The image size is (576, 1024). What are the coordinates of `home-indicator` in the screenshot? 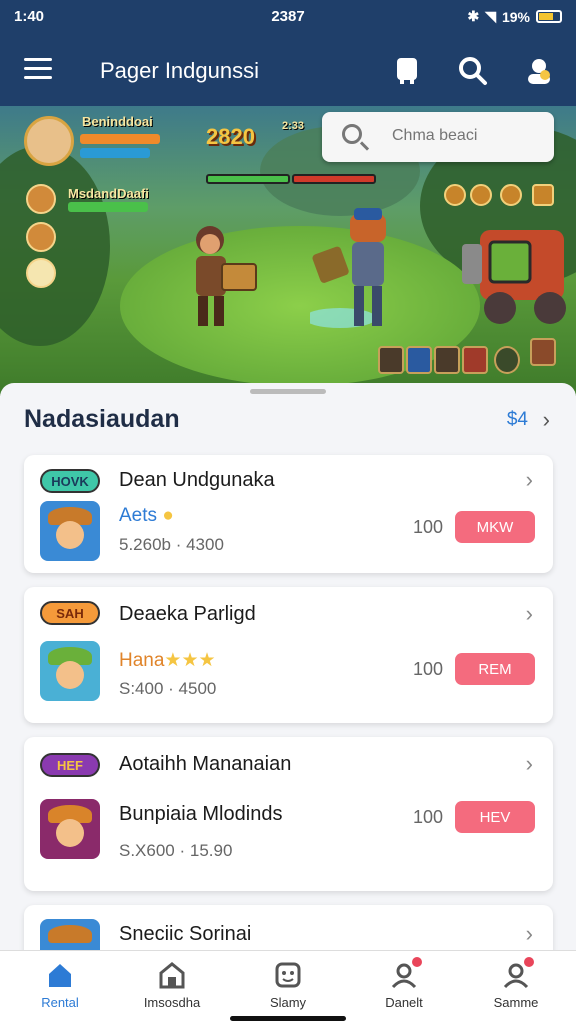 It's located at (288, 1018).